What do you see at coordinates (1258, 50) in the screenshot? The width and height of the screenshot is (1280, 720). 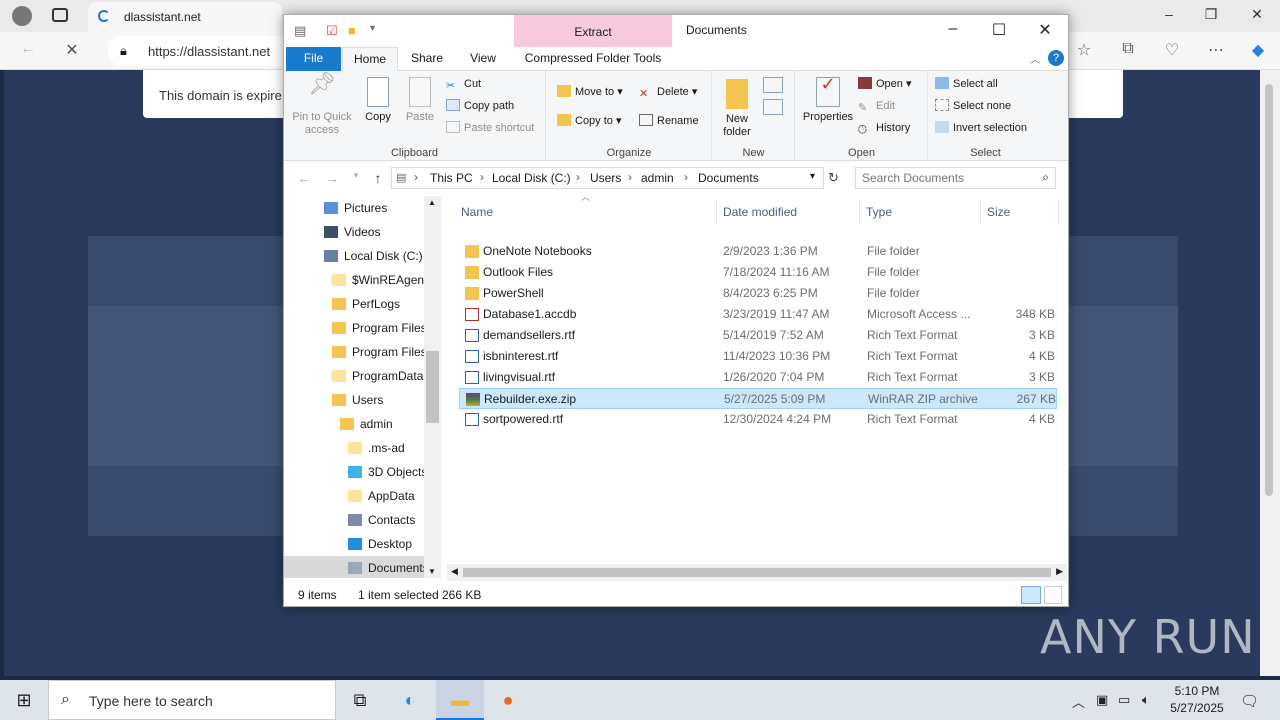 I see `copilot-icon: ◆` at bounding box center [1258, 50].